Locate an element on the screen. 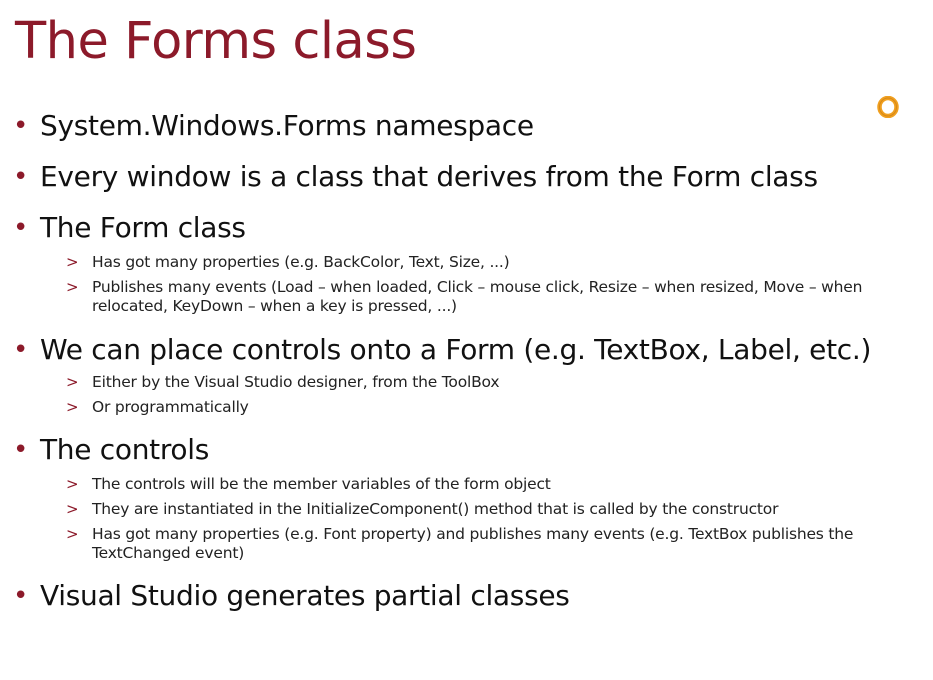 The height and width of the screenshot is (680, 933). sub-bullet-text: Or programmatically is located at coordinates (170, 407).